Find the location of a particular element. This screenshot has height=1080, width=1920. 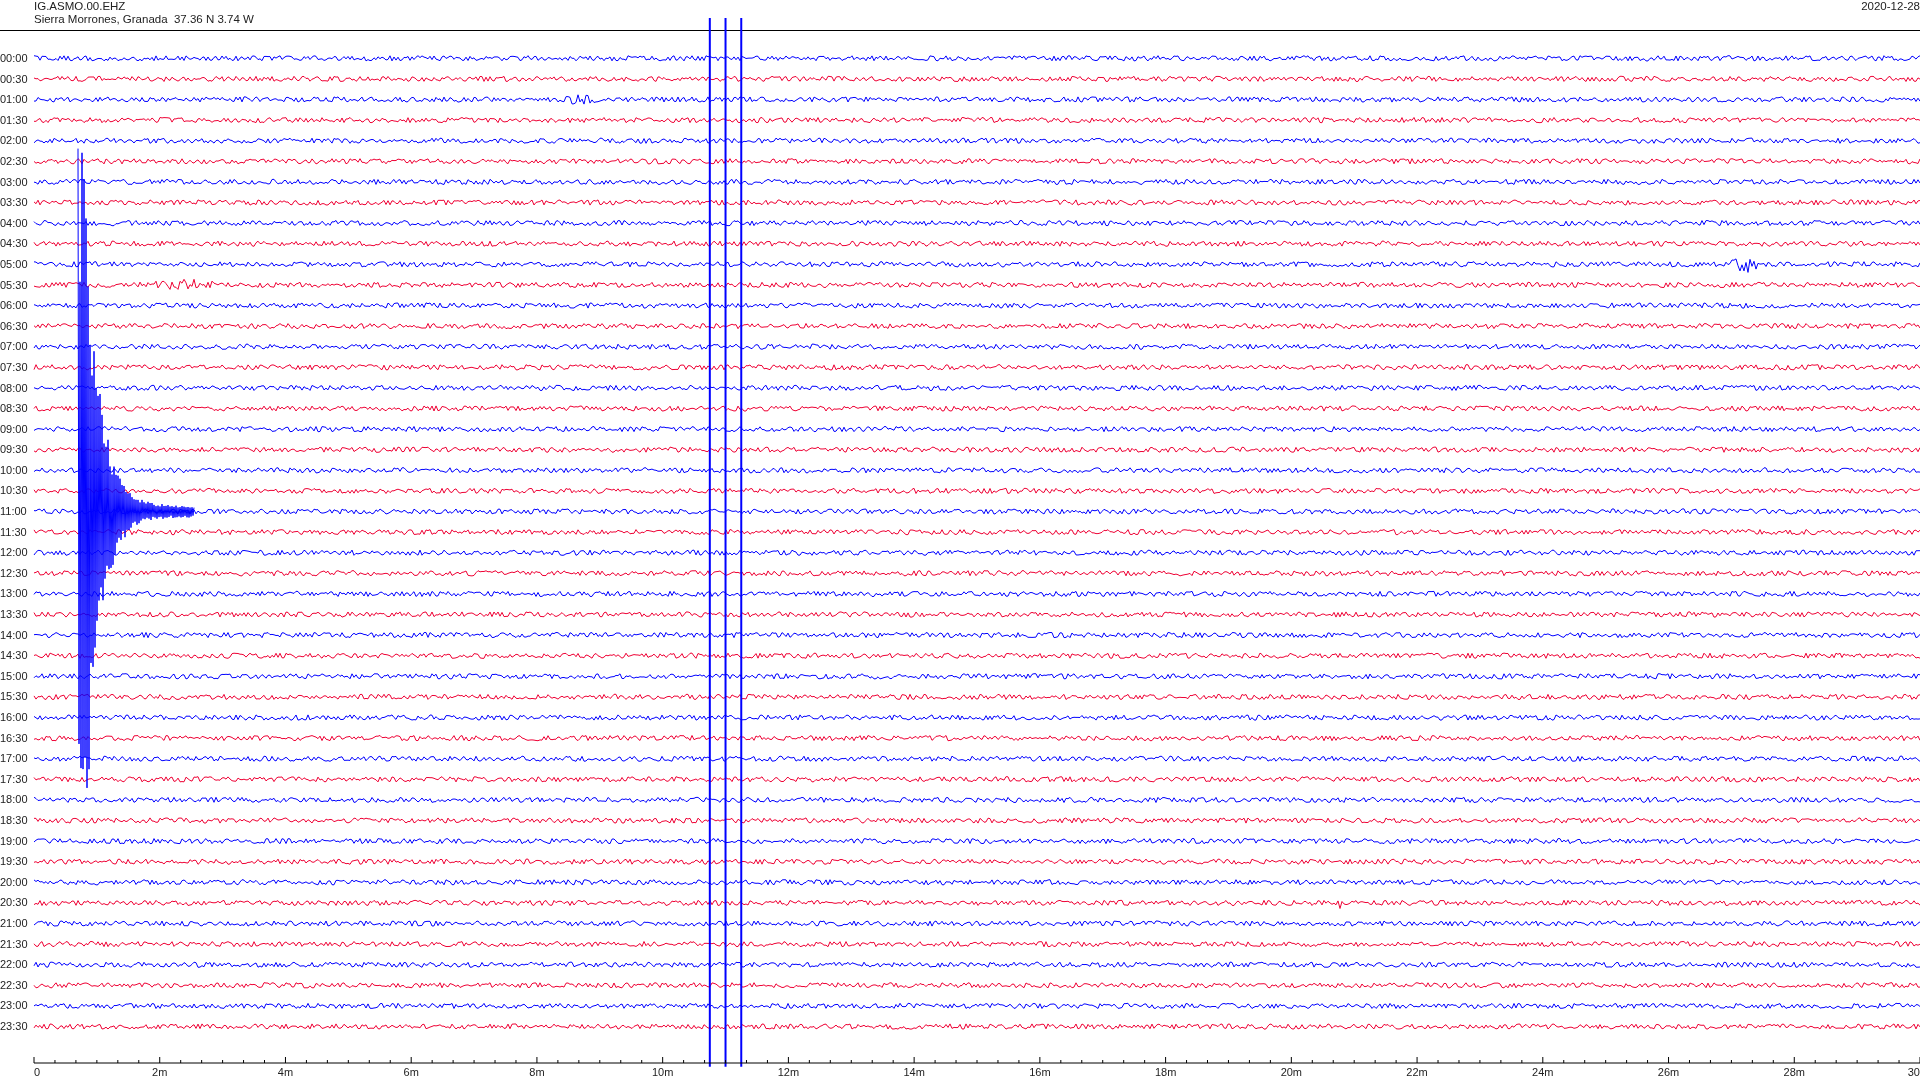

hour-label: 13:30 is located at coordinates (14, 615).